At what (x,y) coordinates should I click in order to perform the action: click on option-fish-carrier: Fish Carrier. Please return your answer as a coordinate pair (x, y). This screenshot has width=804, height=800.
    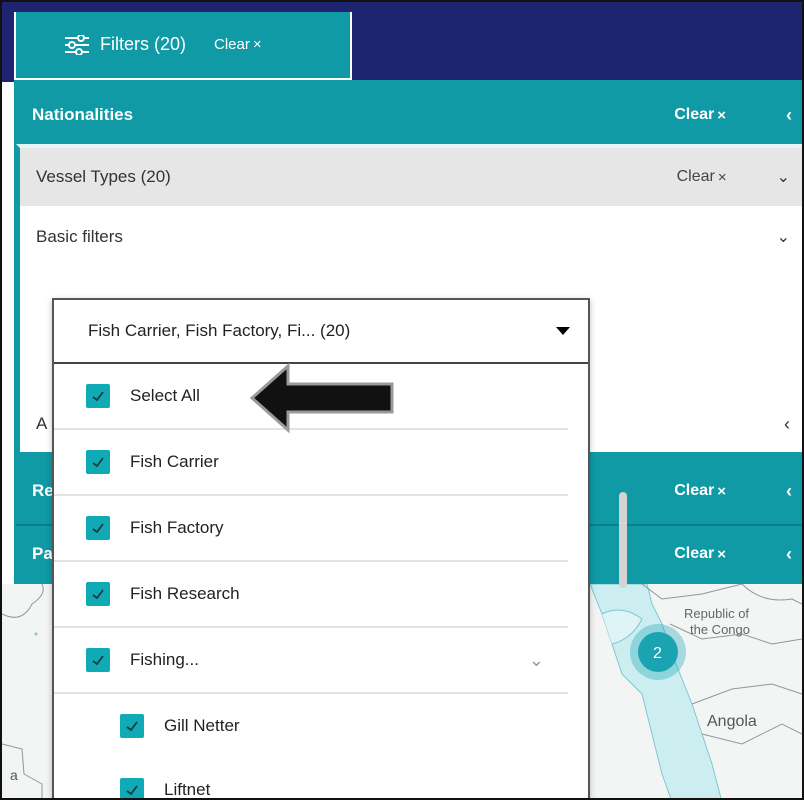
    Looking at the image, I should click on (311, 463).